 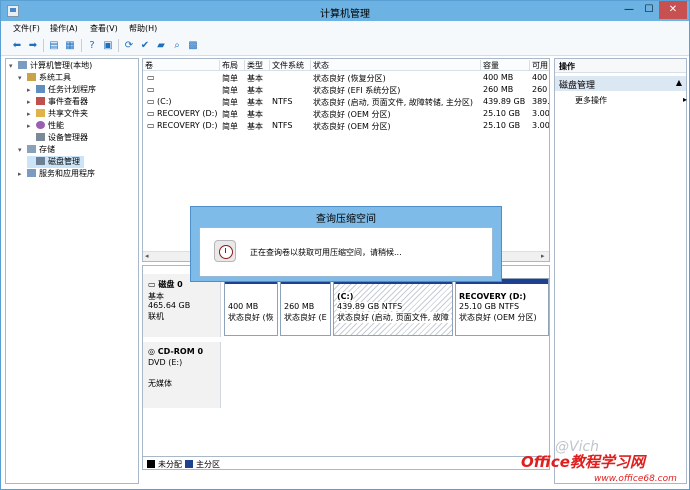 What do you see at coordinates (543, 256) in the screenshot?
I see `scroll-right-icon: ▸` at bounding box center [543, 256].